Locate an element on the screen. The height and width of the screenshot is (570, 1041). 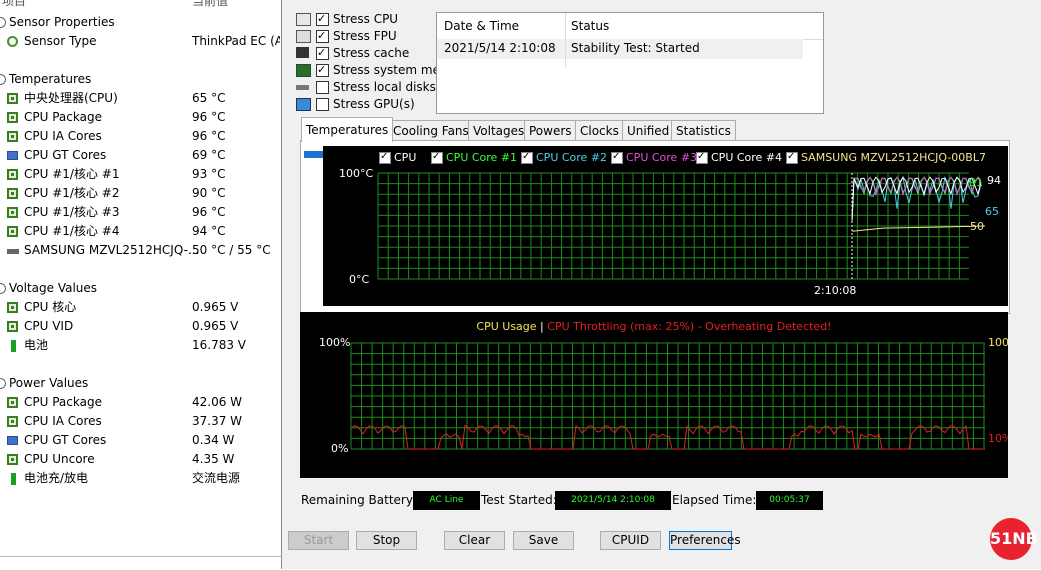
temperature-graph: 100°C 0°C 2:10:08 94 91 6550 is located at coordinates (670, 232).